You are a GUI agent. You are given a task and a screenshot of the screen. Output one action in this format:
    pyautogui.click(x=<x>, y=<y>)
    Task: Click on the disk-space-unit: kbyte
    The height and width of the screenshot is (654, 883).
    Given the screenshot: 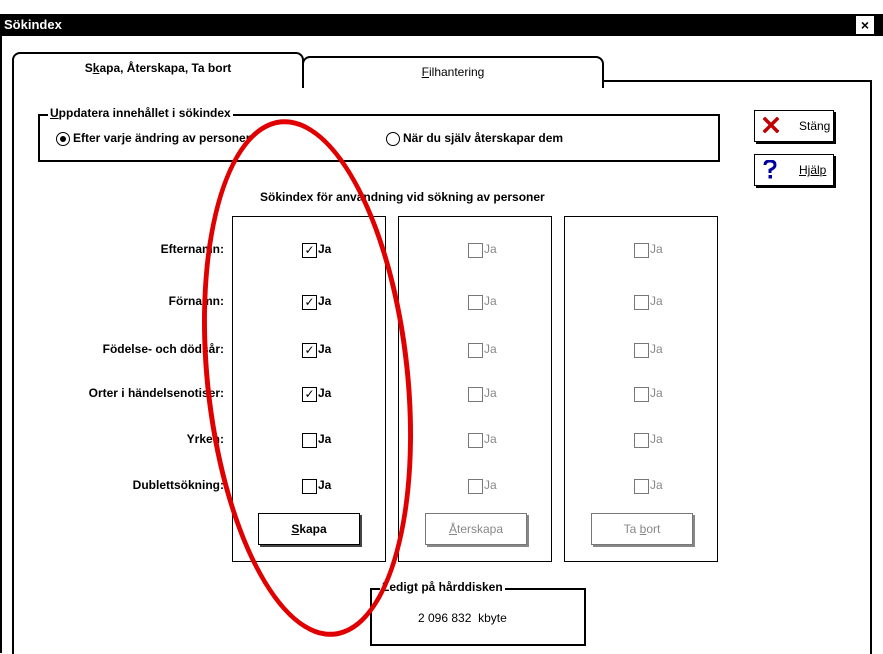 What is the action you would take?
    pyautogui.click(x=492, y=618)
    